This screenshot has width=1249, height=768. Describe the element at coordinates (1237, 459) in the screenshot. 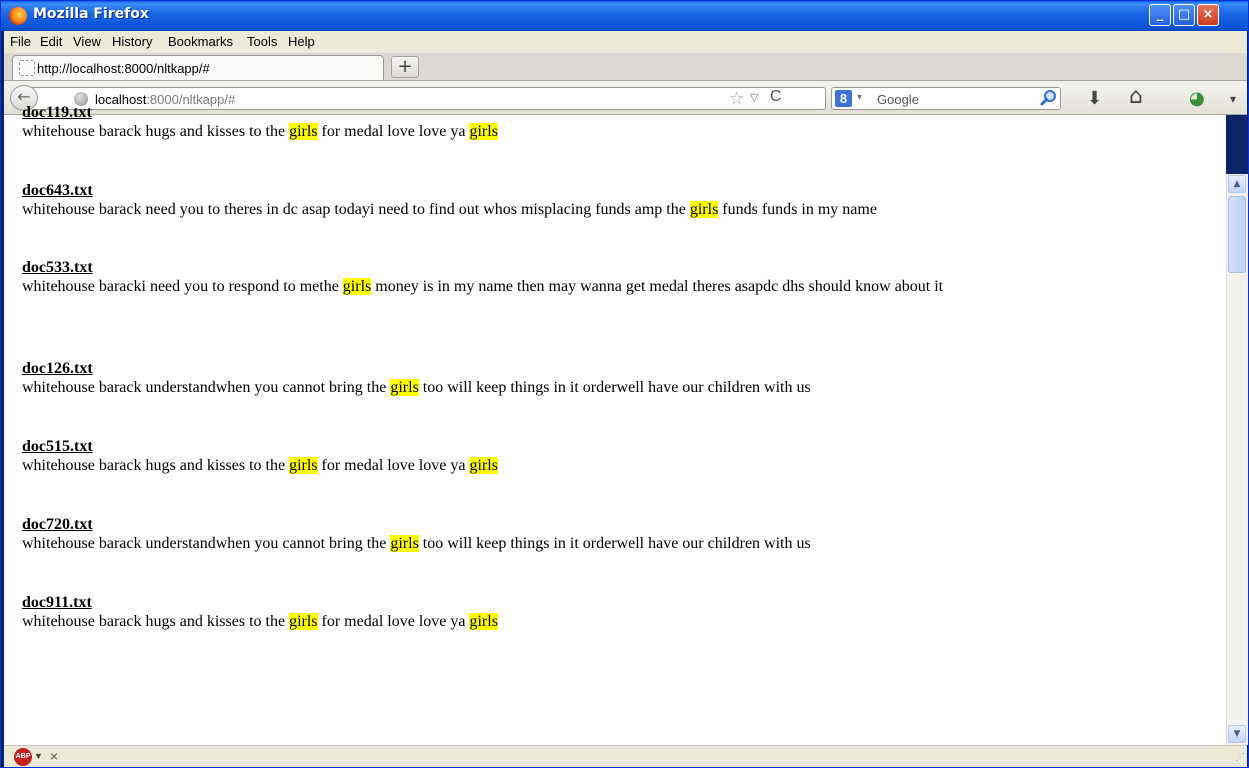

I see `vertical-scrollbar: ▲ ▼` at that location.